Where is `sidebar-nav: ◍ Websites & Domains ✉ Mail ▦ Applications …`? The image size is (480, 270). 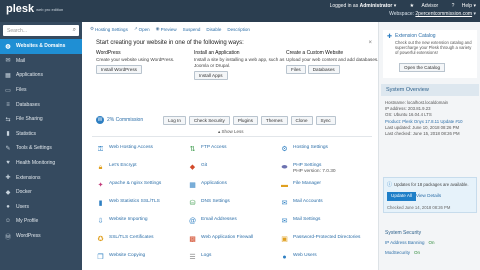 sidebar-nav: ◍ Websites & Domains ✉ Mail ▦ Applications … is located at coordinates (41, 141).